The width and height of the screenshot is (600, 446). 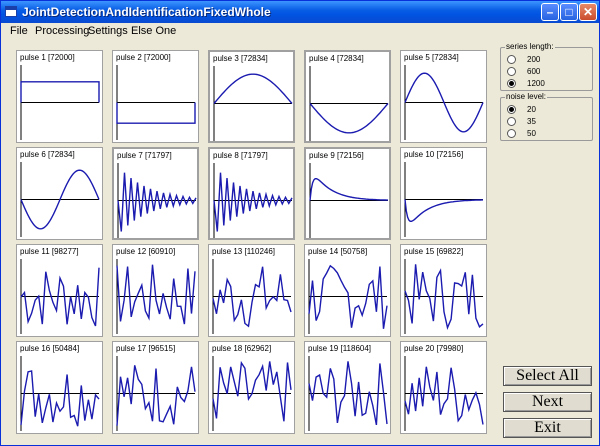 What do you see at coordinates (547, 402) in the screenshot?
I see `next-button: Next` at bounding box center [547, 402].